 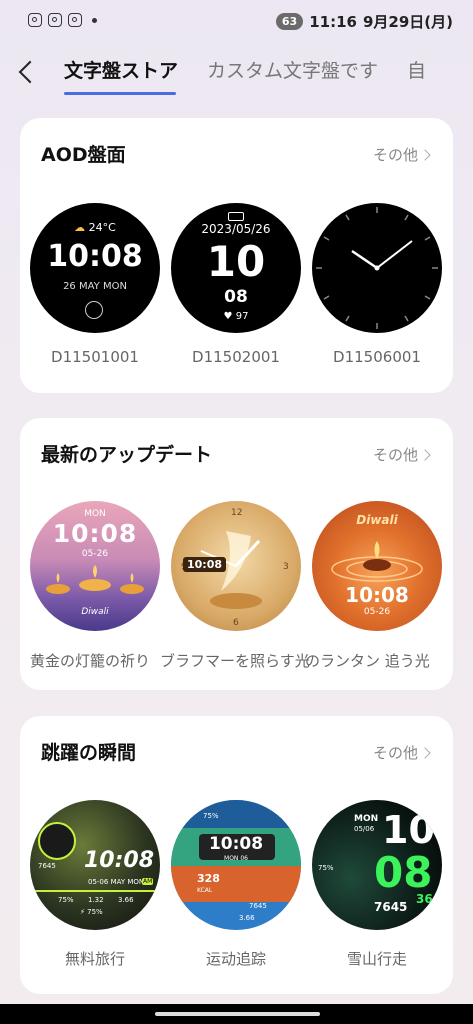 What do you see at coordinates (286, 567) in the screenshot?
I see `svg-text: 3` at bounding box center [286, 567].